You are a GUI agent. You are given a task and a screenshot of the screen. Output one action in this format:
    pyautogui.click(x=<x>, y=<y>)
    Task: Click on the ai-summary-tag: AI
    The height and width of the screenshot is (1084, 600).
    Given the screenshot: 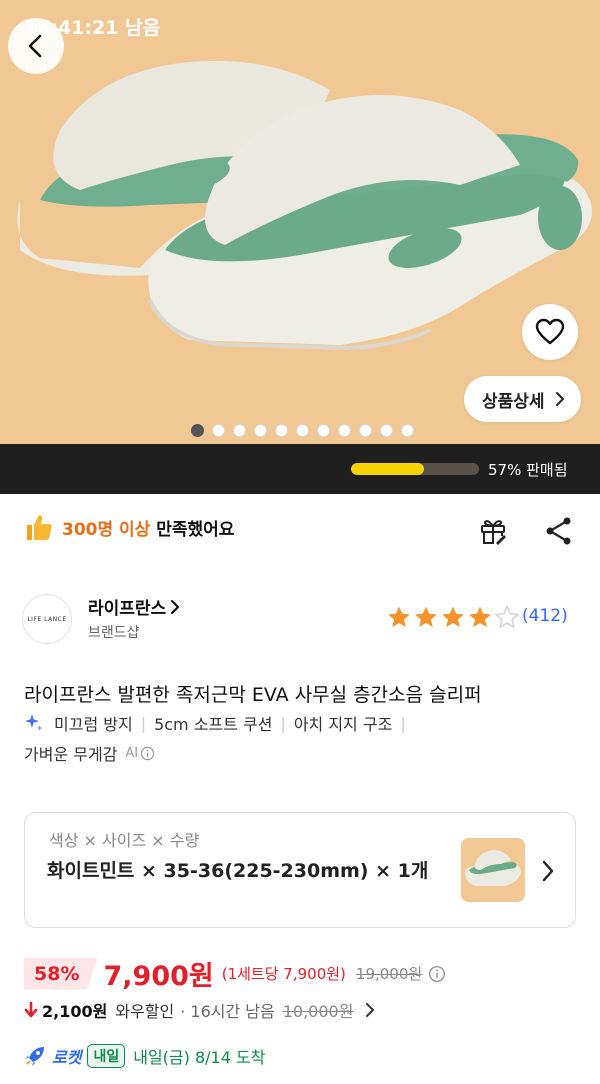 What is the action you would take?
    pyautogui.click(x=140, y=753)
    